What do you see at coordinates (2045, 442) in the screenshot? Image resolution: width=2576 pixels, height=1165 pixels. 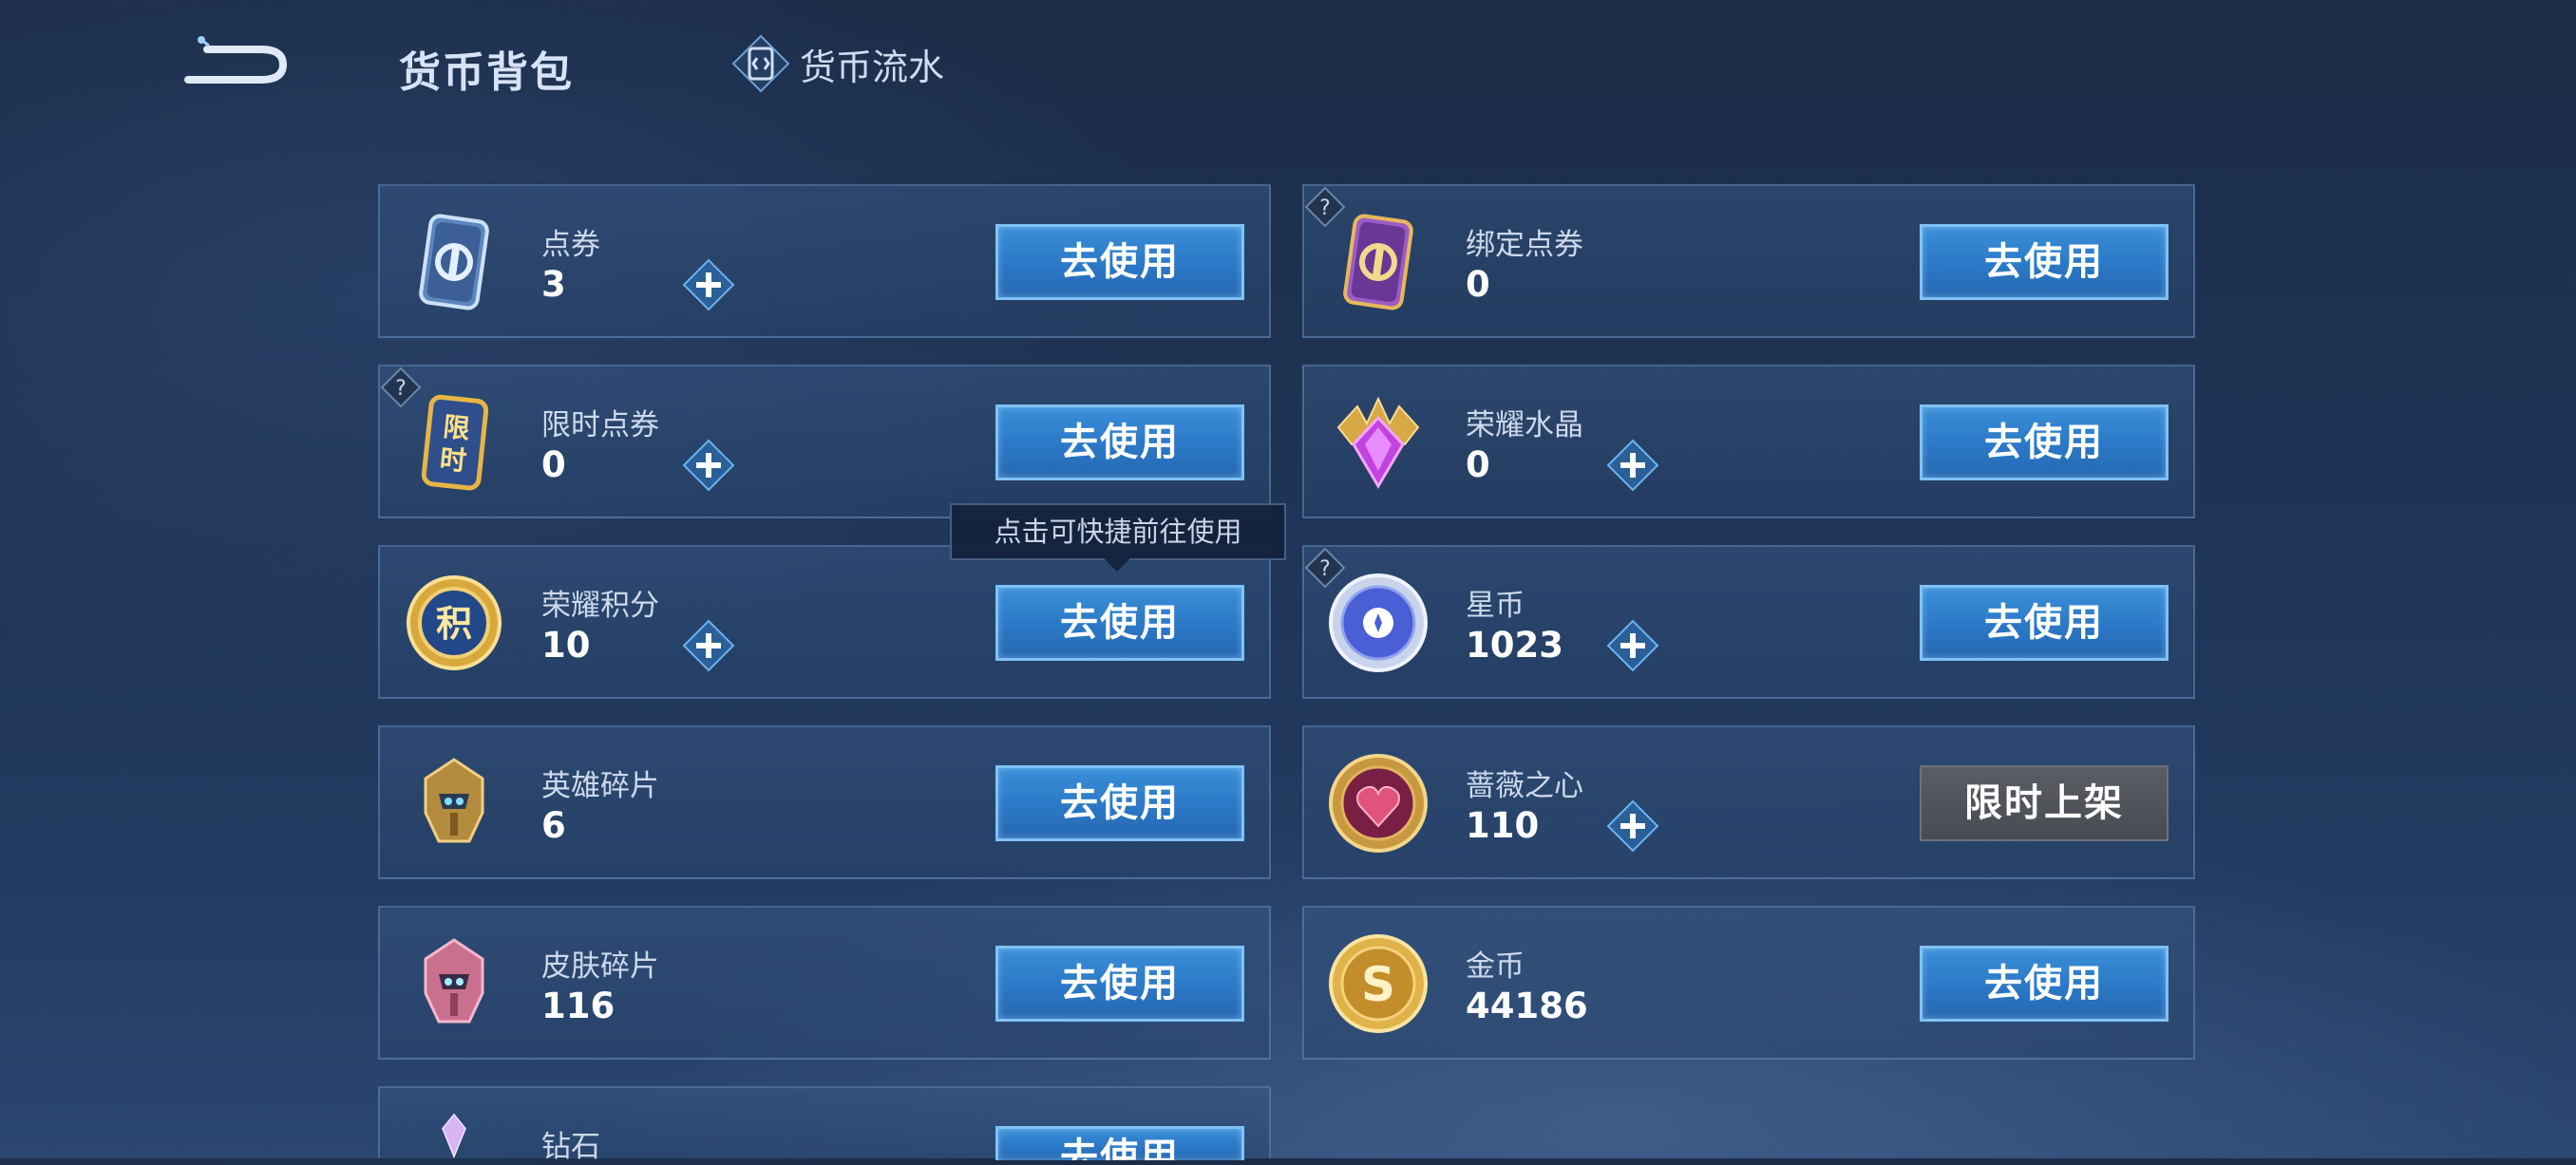 I see `use-glory-crystal-button: 去使用` at bounding box center [2045, 442].